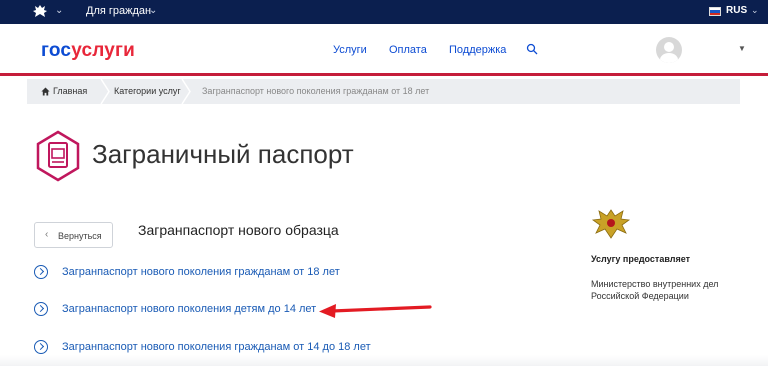 This screenshot has height=366, width=768. I want to click on user-menu-chevron-icon: ▼, so click(742, 48).